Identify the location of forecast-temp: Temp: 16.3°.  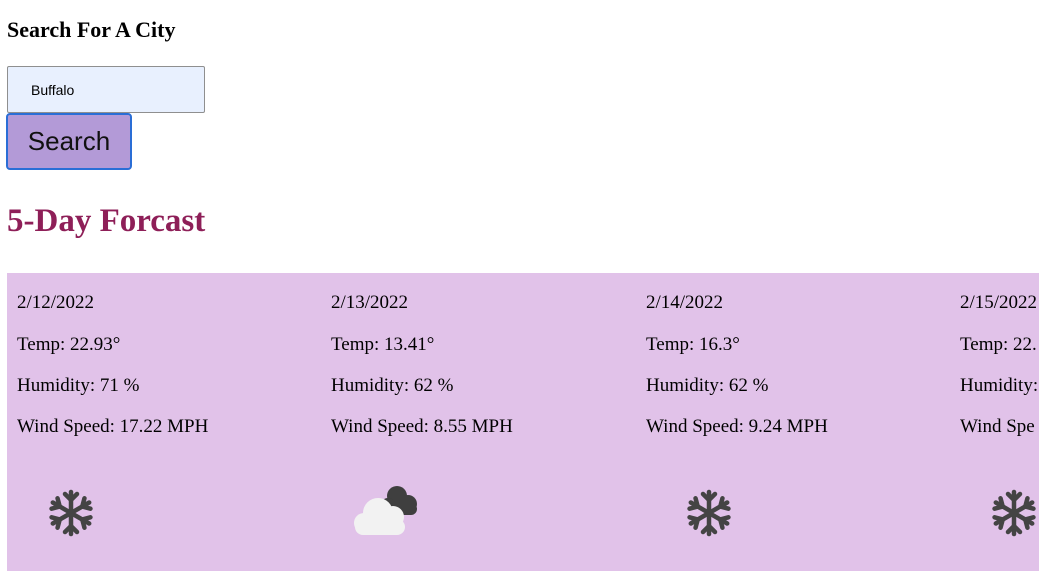
(693, 344).